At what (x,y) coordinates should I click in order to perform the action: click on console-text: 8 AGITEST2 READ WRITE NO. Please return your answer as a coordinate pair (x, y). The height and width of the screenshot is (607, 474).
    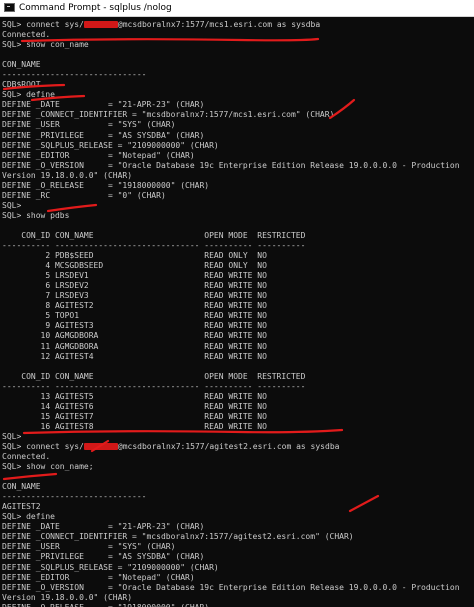
    Looking at the image, I should click on (134, 306).